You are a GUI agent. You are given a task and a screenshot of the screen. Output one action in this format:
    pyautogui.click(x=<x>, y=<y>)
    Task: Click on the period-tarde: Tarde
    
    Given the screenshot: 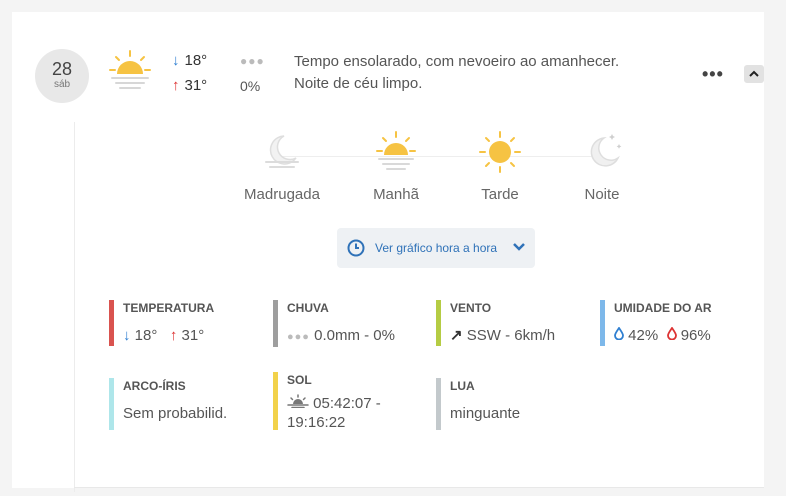 What is the action you would take?
    pyautogui.click(x=500, y=166)
    